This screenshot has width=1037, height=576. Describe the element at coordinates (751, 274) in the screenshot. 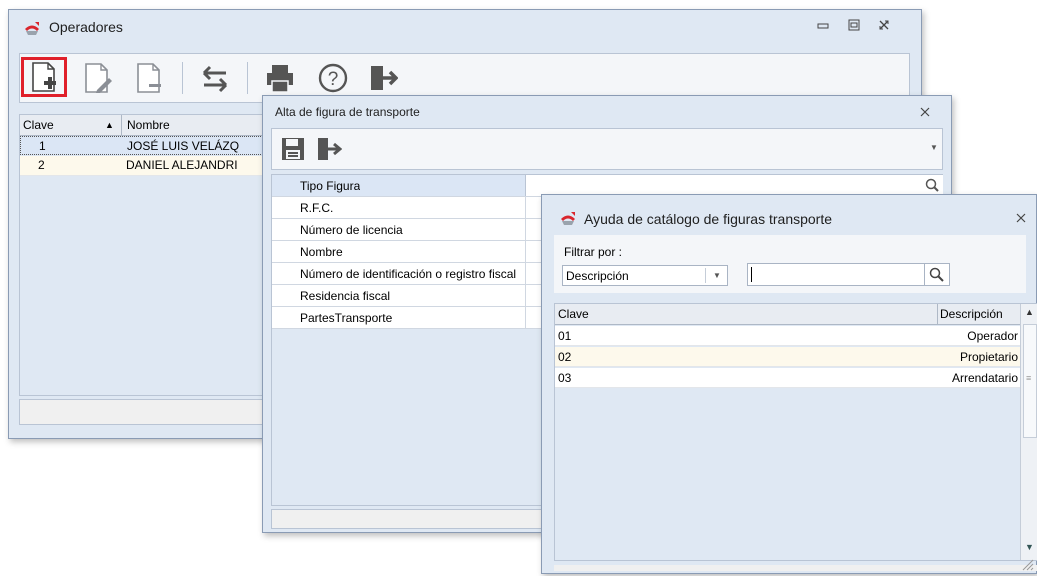

I see `text-cursor` at that location.